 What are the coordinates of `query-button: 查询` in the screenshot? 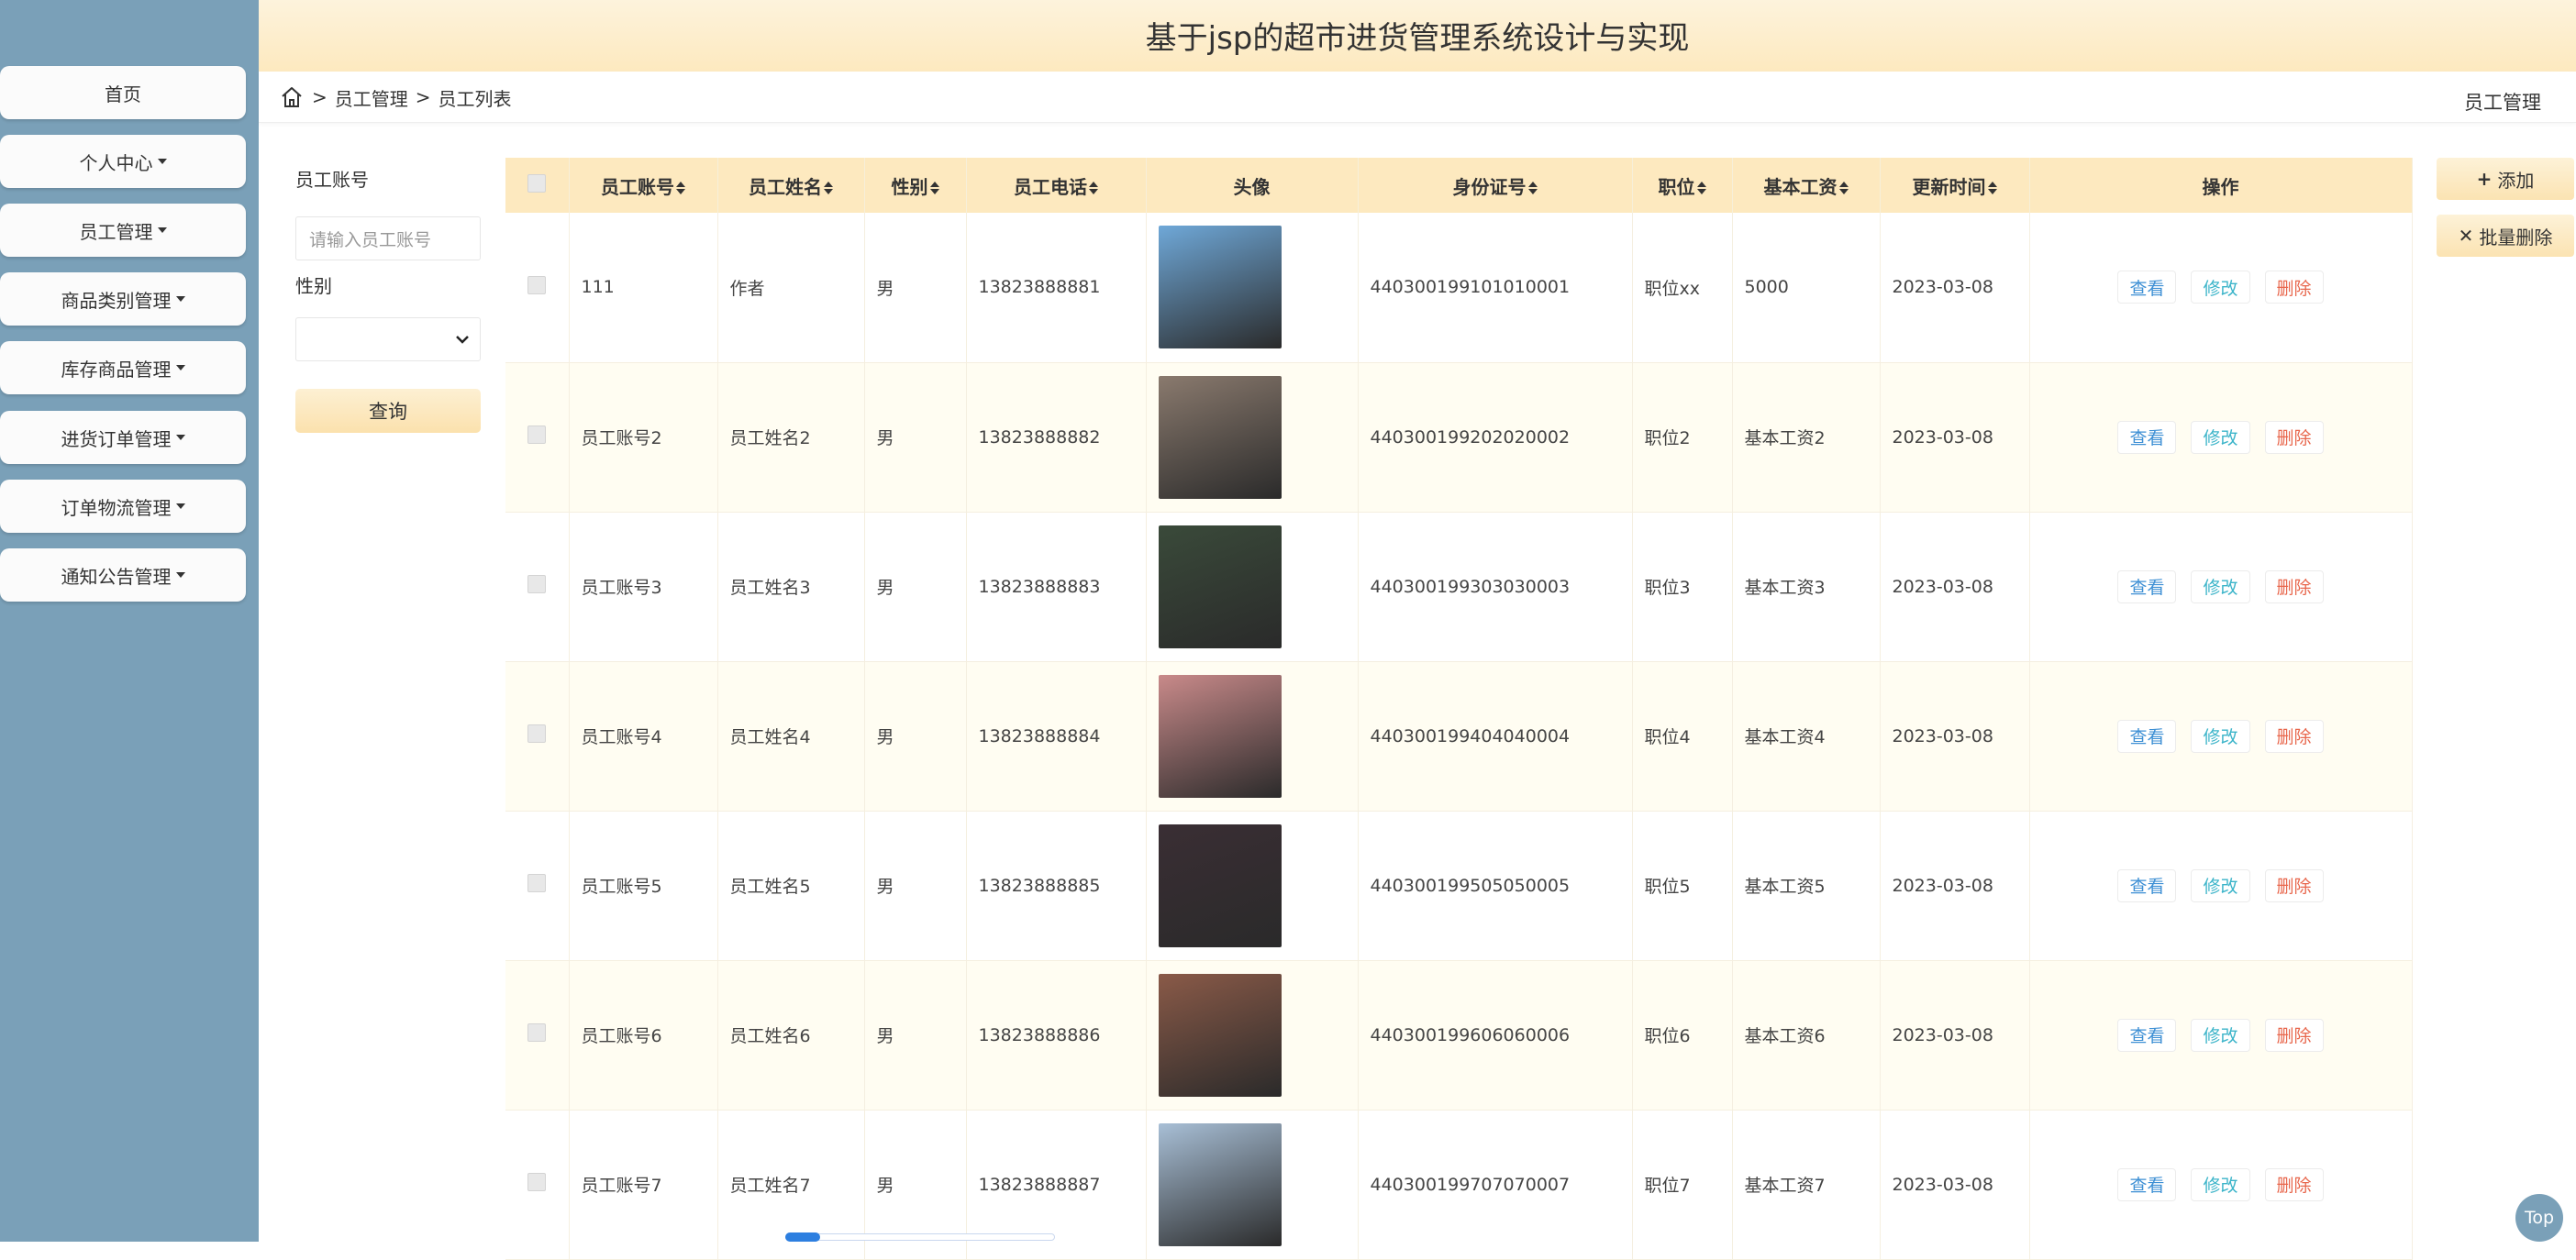 It's located at (388, 411).